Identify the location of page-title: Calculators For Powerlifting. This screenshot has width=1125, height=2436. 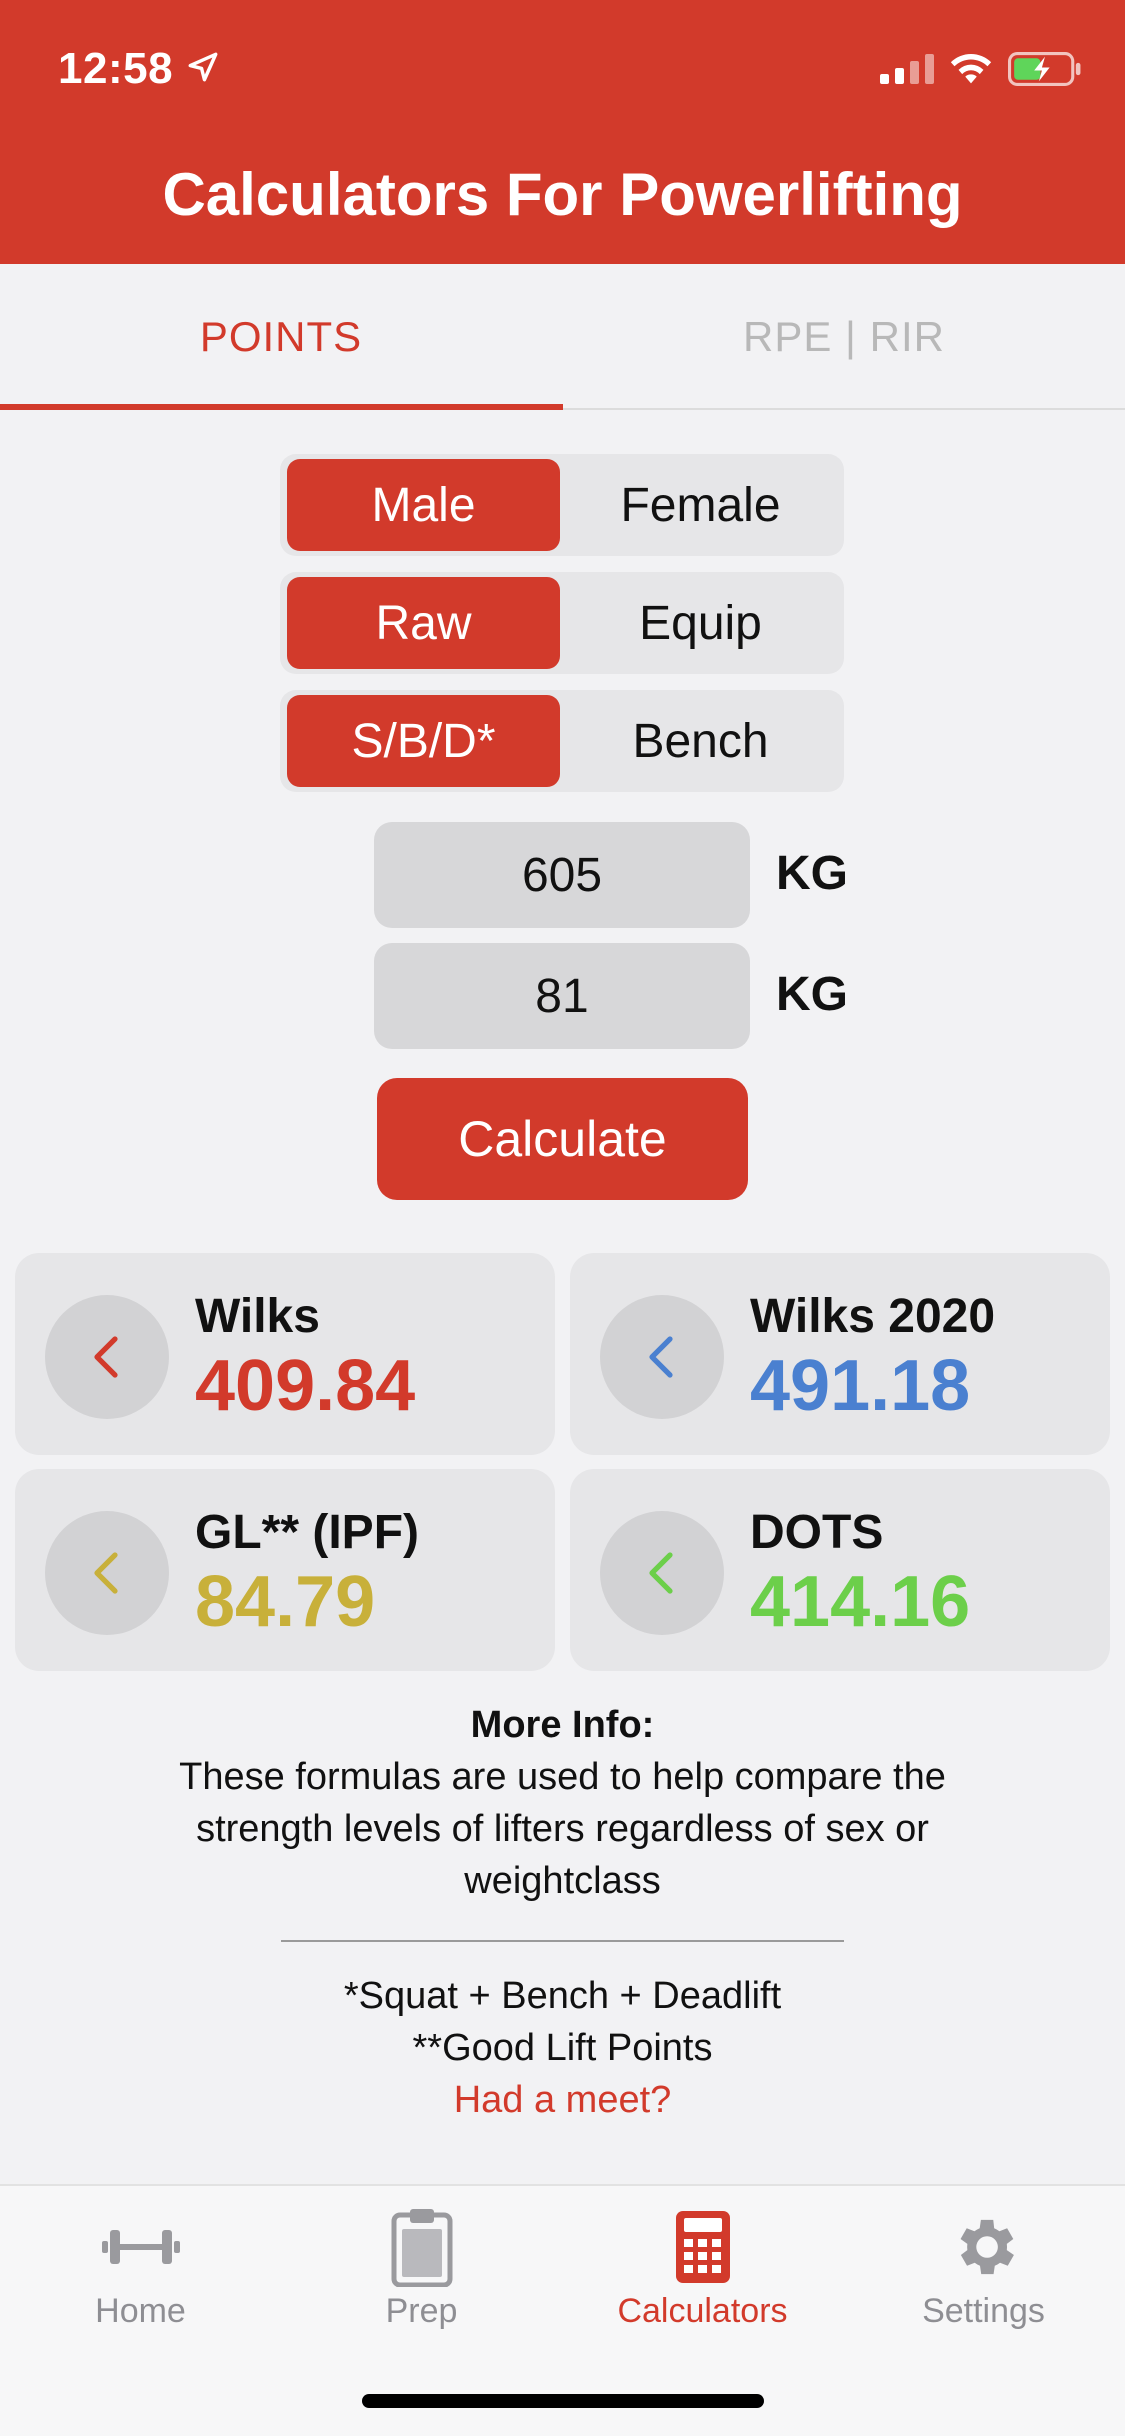
(562, 194).